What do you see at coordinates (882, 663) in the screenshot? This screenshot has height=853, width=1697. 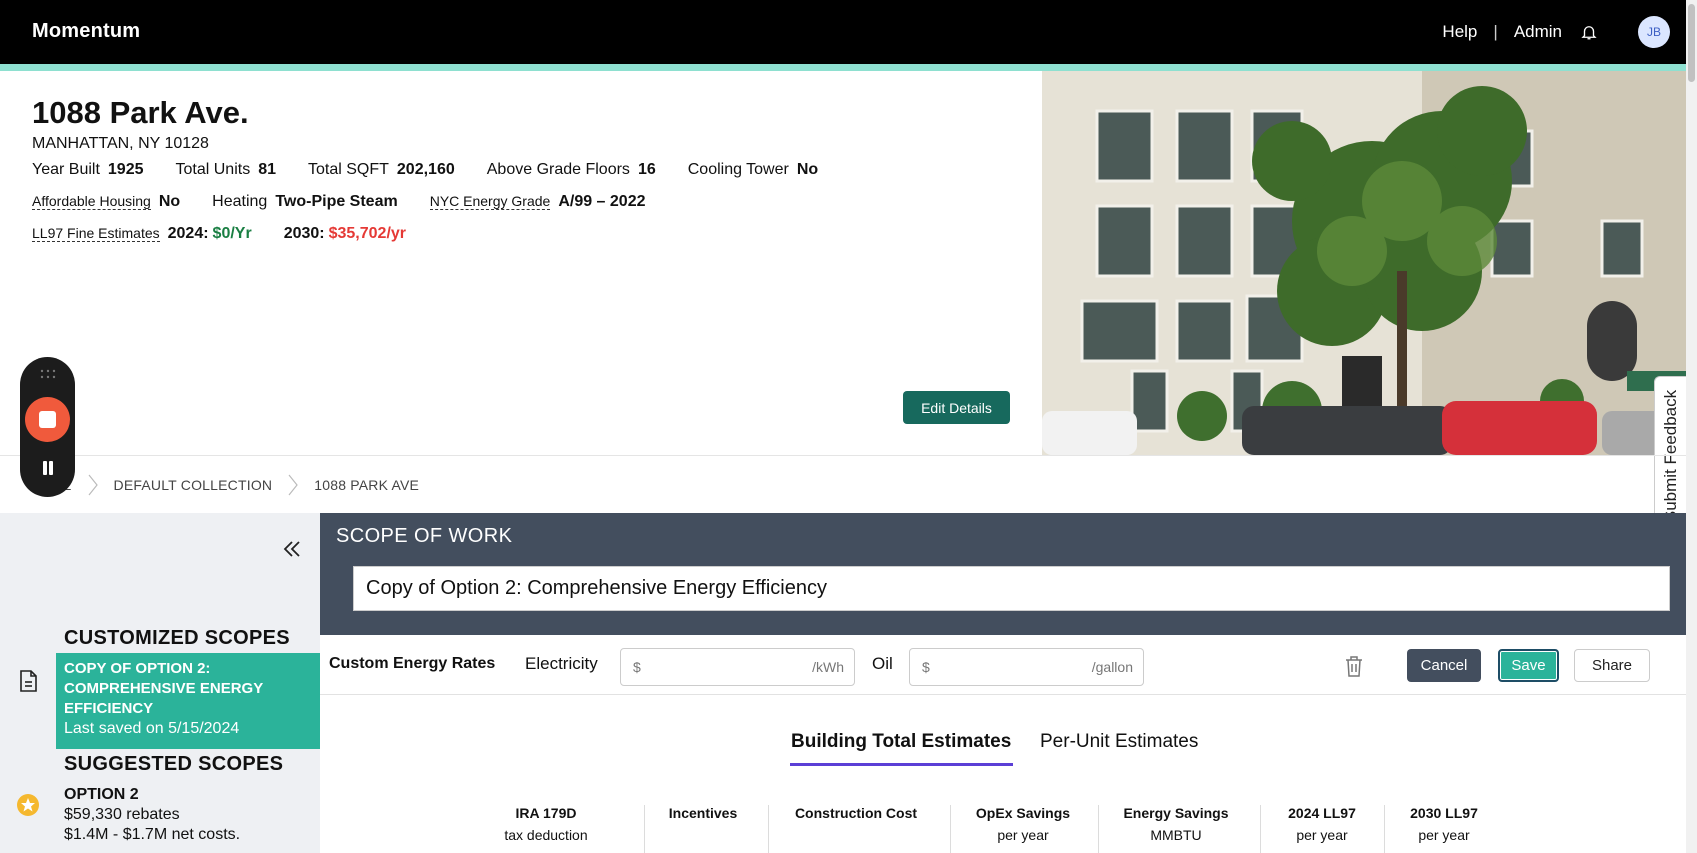 I see `oil-label: Oil` at bounding box center [882, 663].